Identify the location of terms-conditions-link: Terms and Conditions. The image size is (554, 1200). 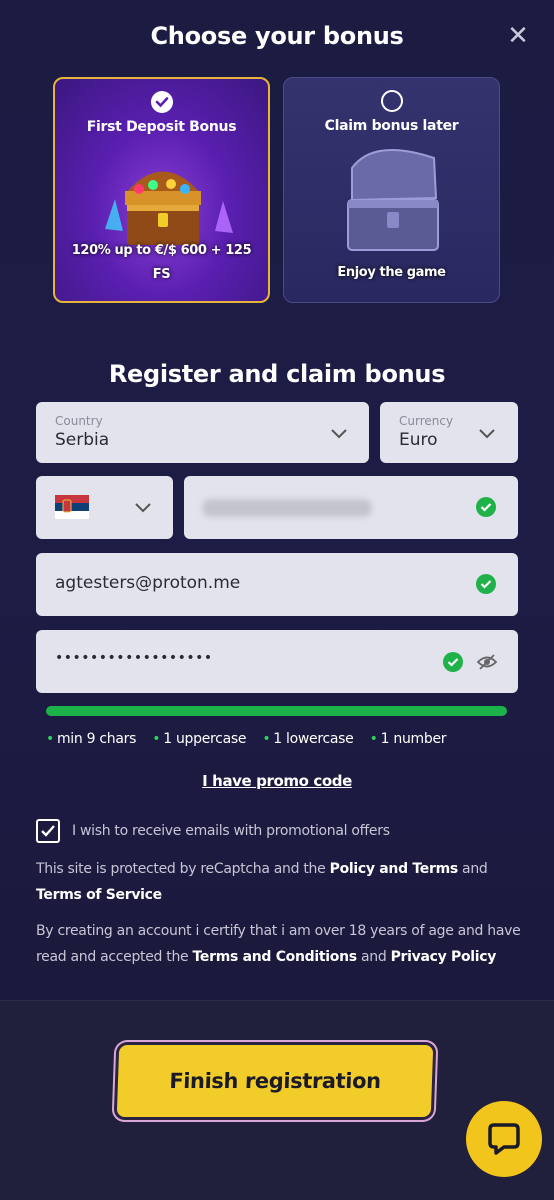
(275, 957).